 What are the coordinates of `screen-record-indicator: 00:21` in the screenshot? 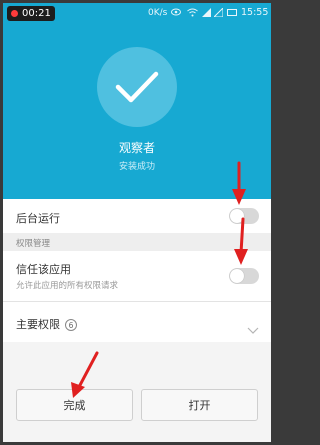 It's located at (31, 13).